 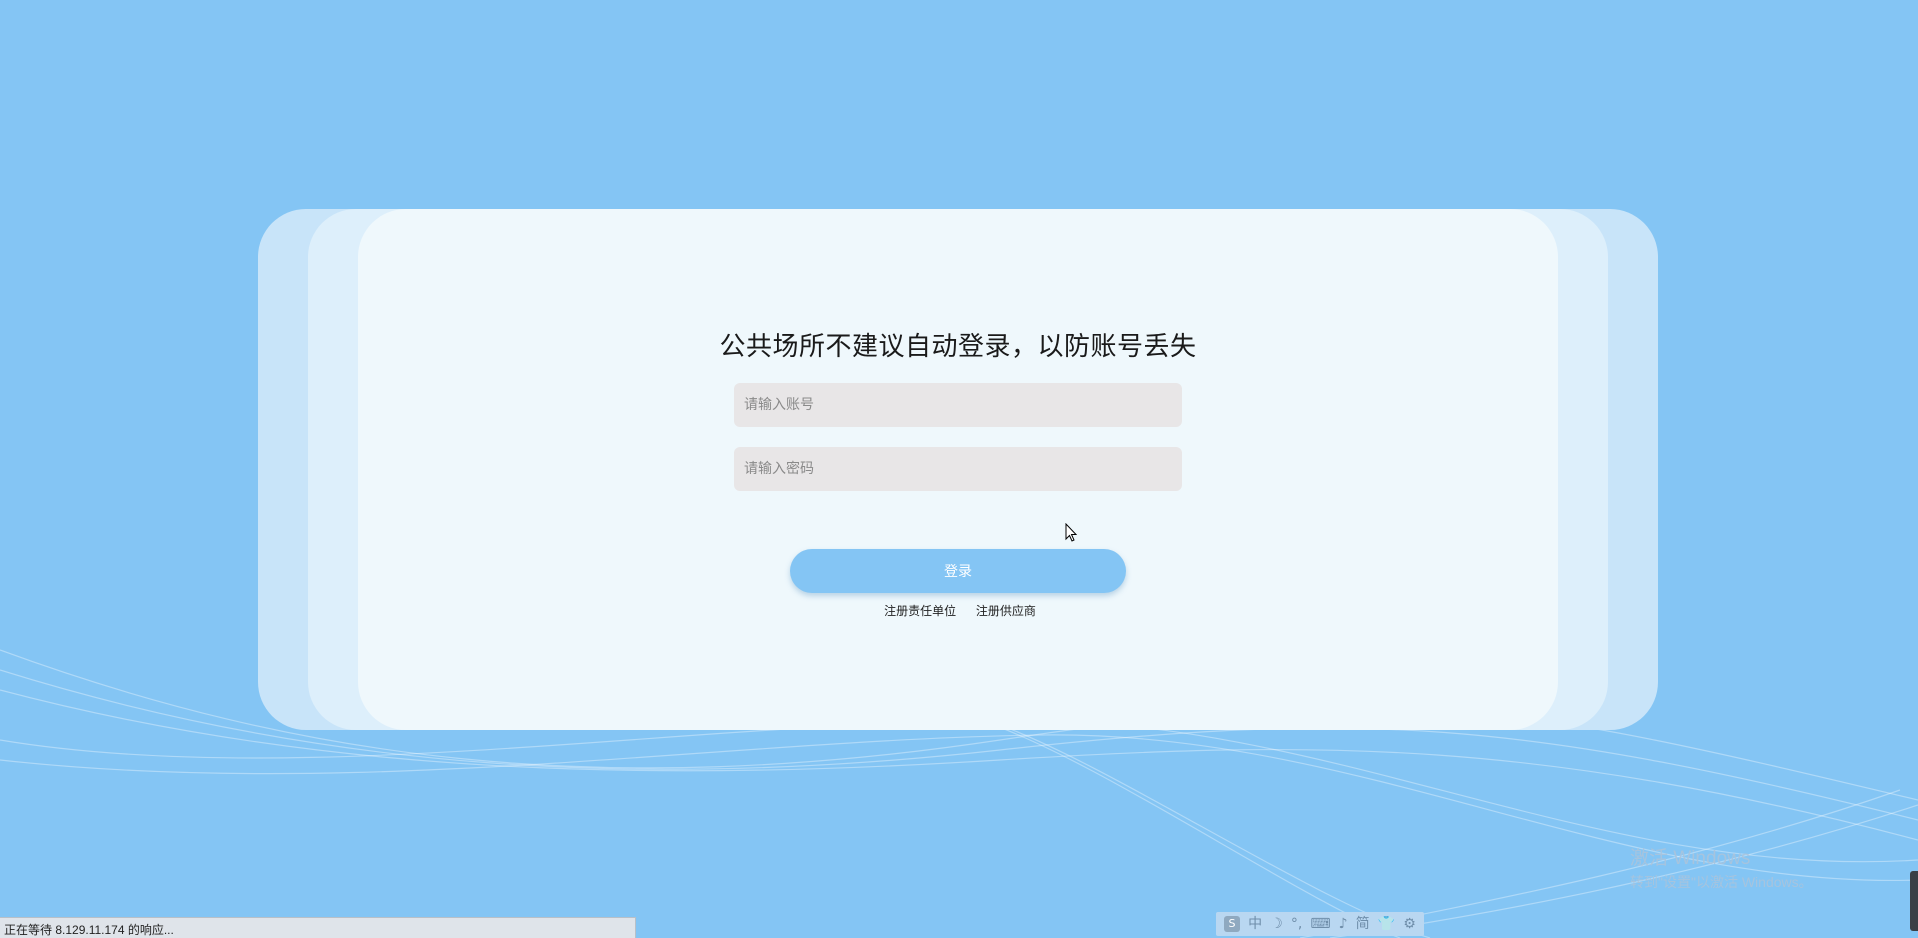 I want to click on skin-shirt-icon: 👕, so click(x=1386, y=924).